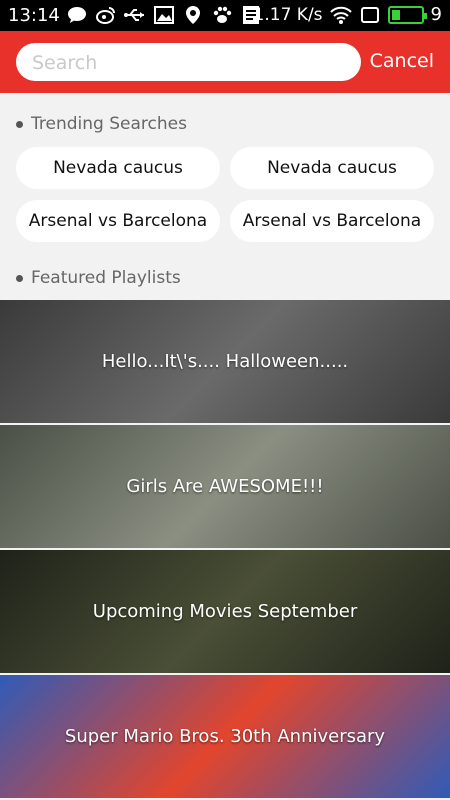  Describe the element at coordinates (106, 15) in the screenshot. I see `weibo-icon` at that location.